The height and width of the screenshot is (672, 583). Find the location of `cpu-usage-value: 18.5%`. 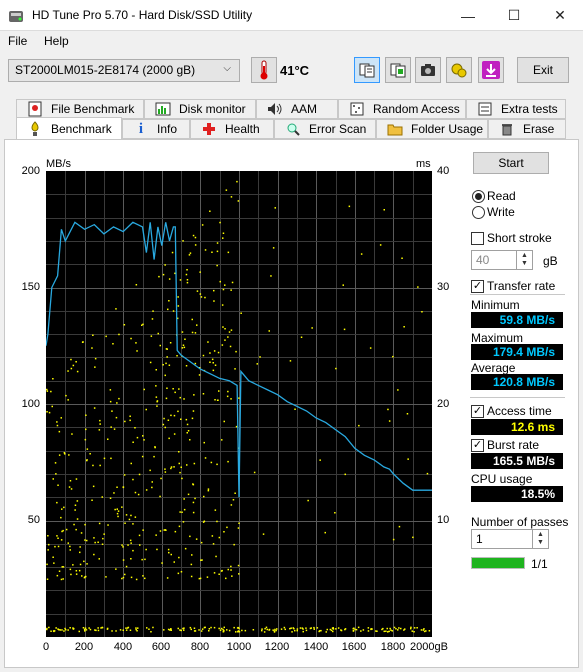

cpu-usage-value: 18.5% is located at coordinates (517, 494).